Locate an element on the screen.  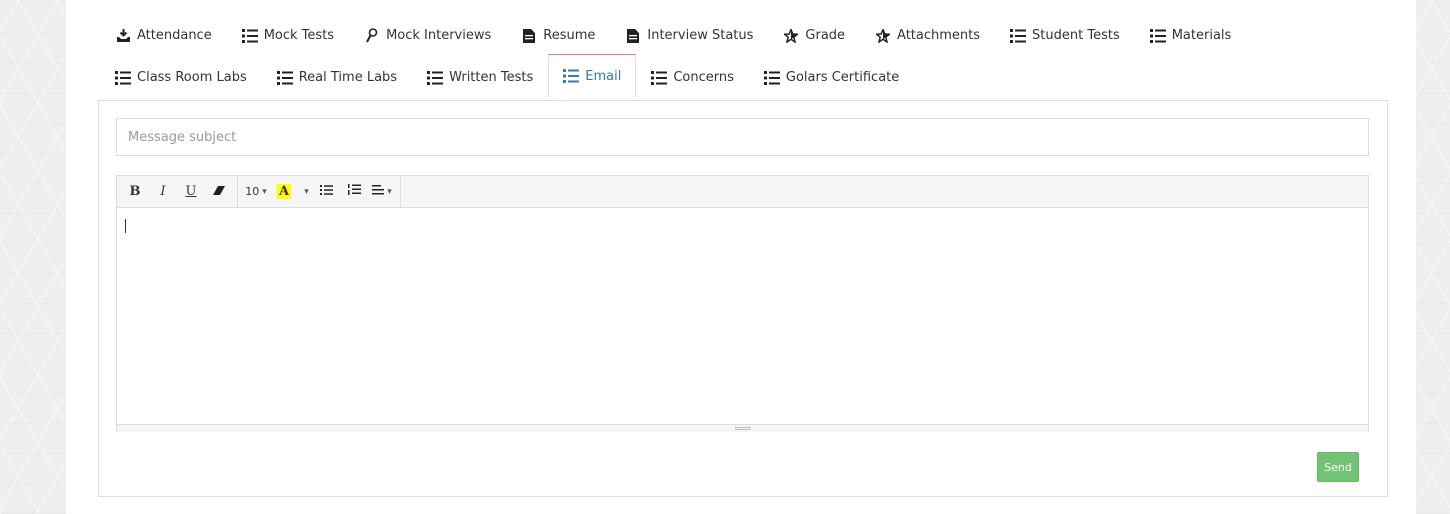
tab-label: Concerns is located at coordinates (703, 77).